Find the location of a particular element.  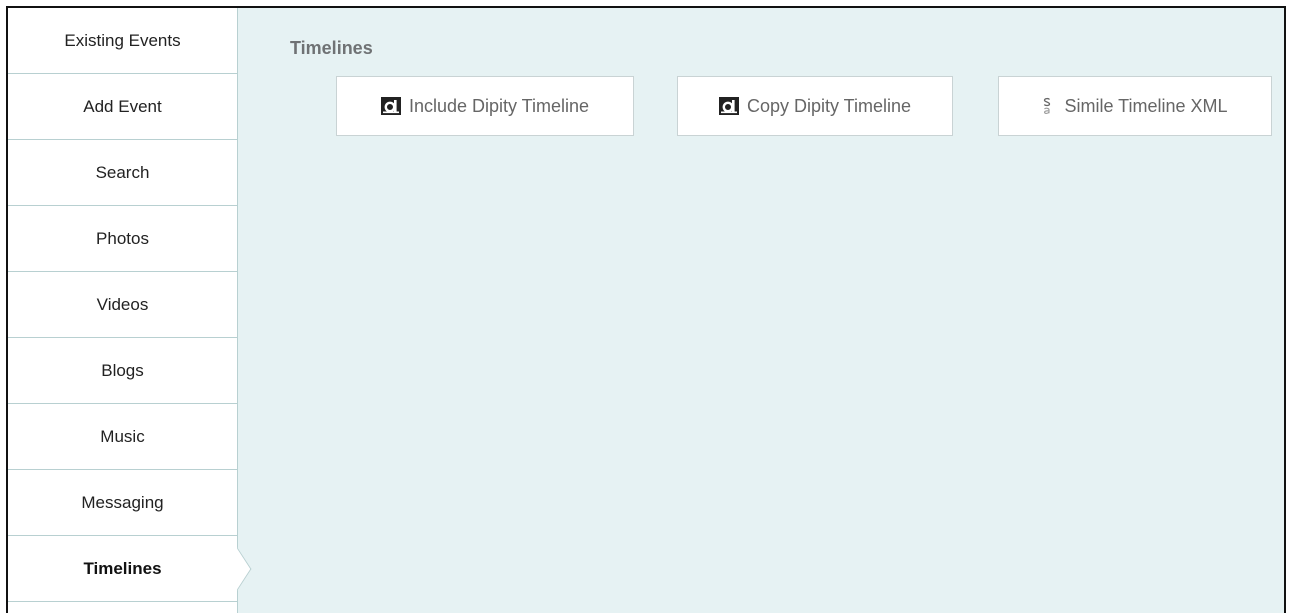

tab-search: Search is located at coordinates (122, 173).